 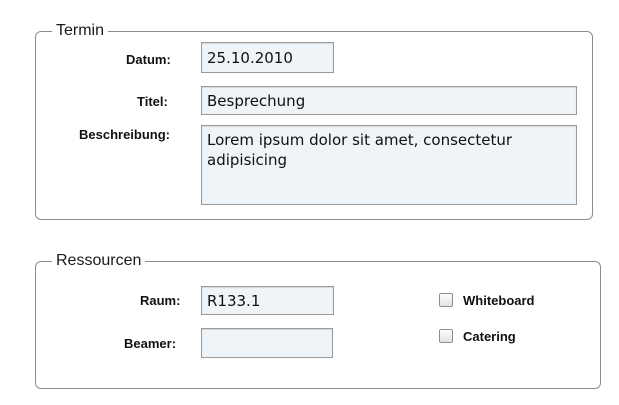 What do you see at coordinates (446, 336) in the screenshot?
I see `catering-checkbox` at bounding box center [446, 336].